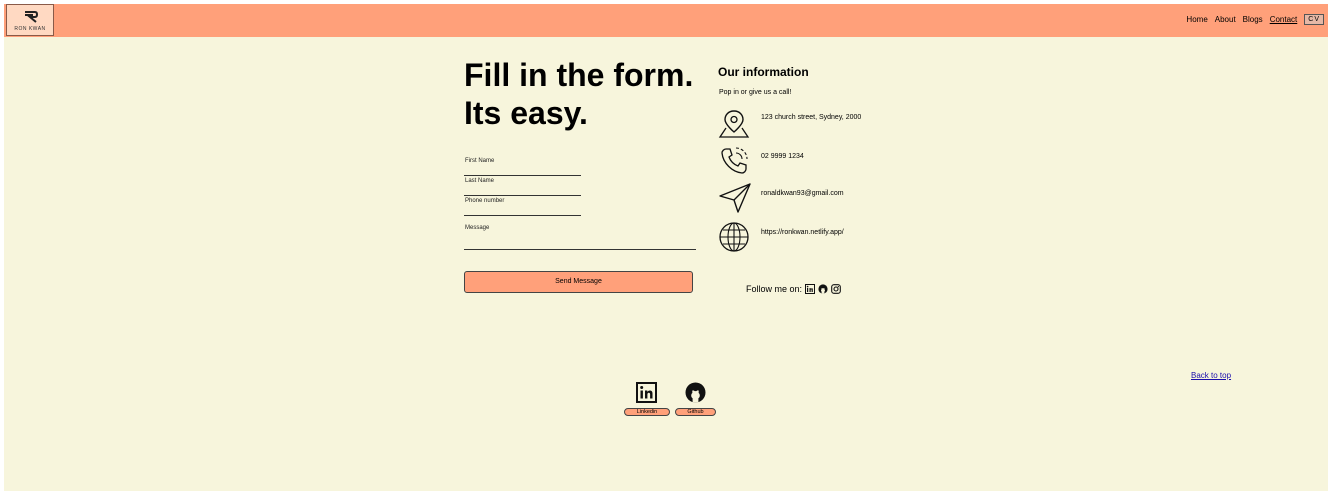 The width and height of the screenshot is (1332, 491). What do you see at coordinates (755, 92) in the screenshot?
I see `info-subtitle: Pop in or give us a call!` at bounding box center [755, 92].